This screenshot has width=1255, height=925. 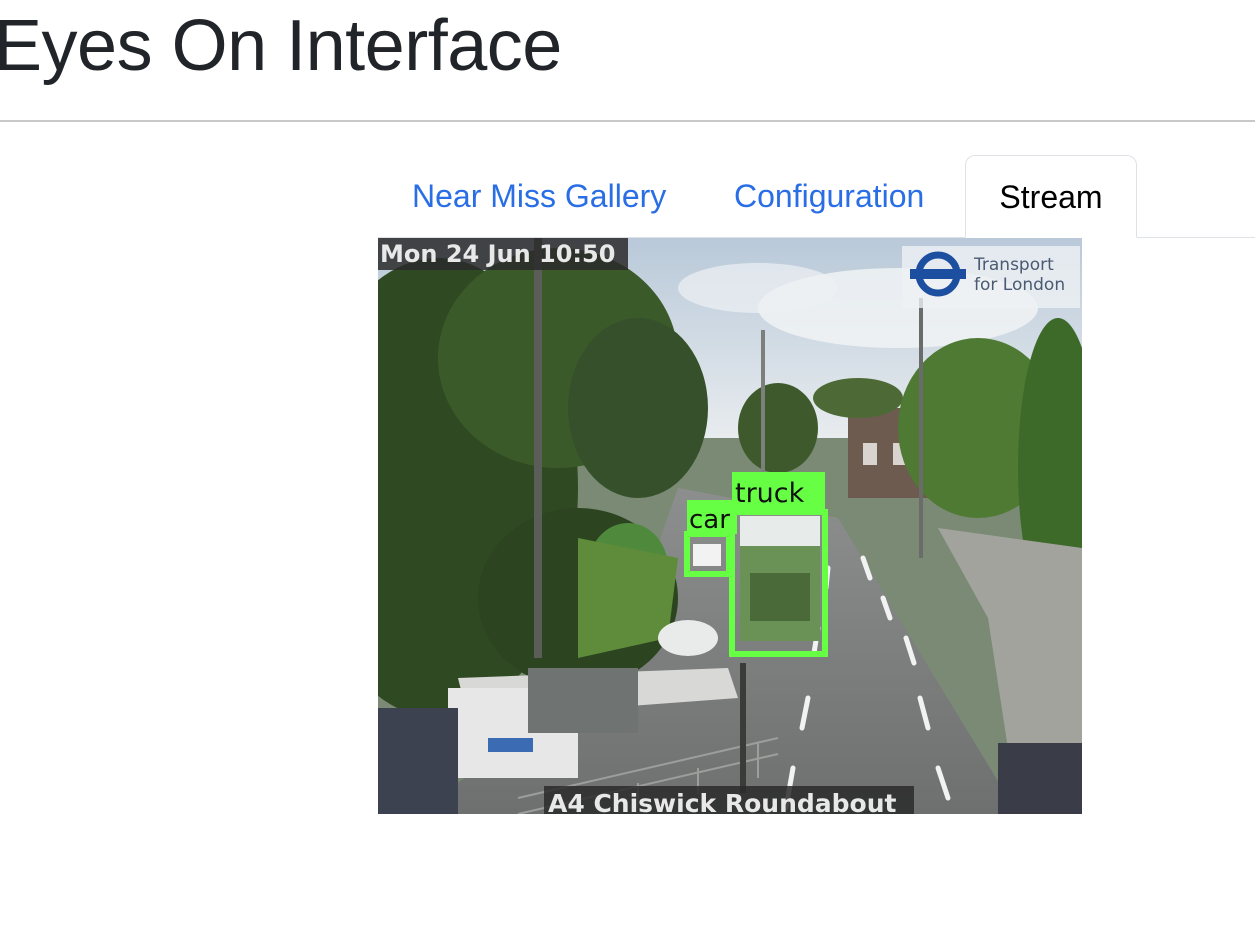 I want to click on stream-location: A4 Chiswick Roundabout, so click(x=722, y=801).